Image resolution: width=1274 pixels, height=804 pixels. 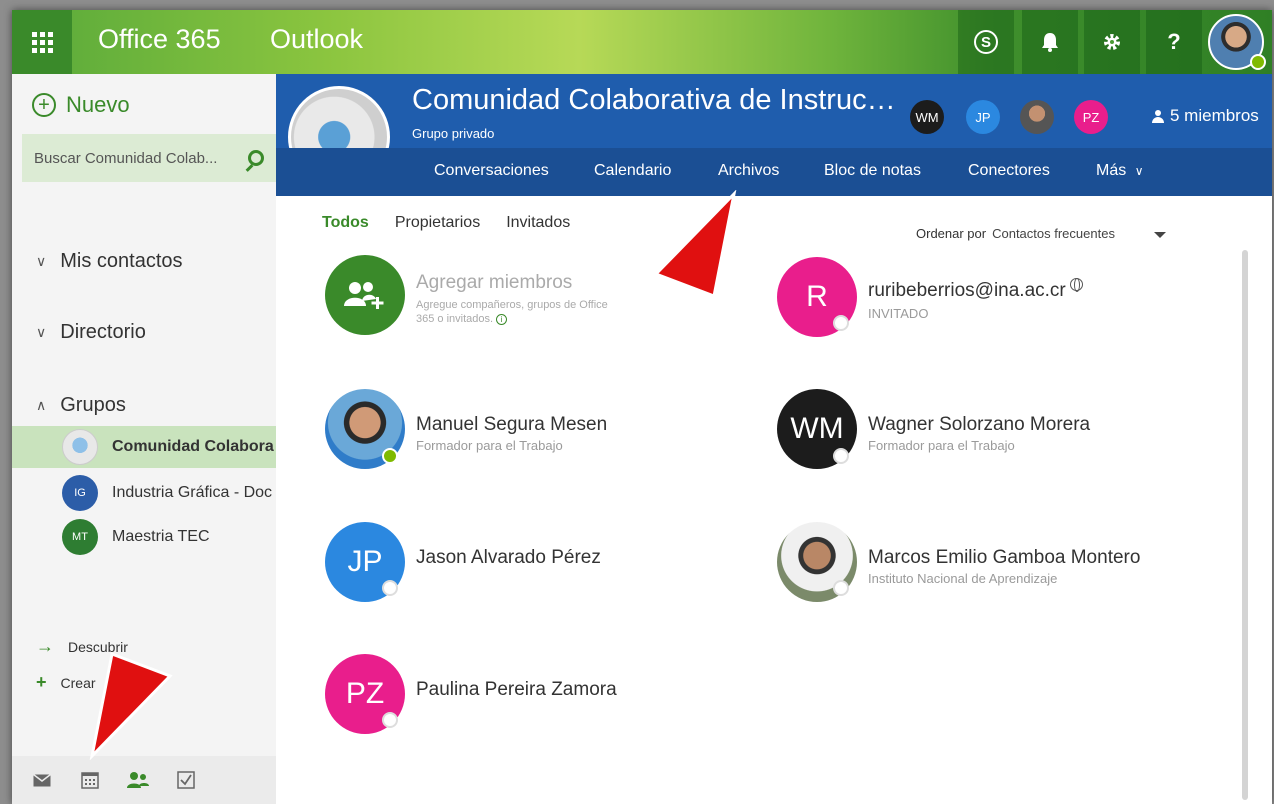 I want to click on member-role: INVITADO, so click(x=898, y=313).